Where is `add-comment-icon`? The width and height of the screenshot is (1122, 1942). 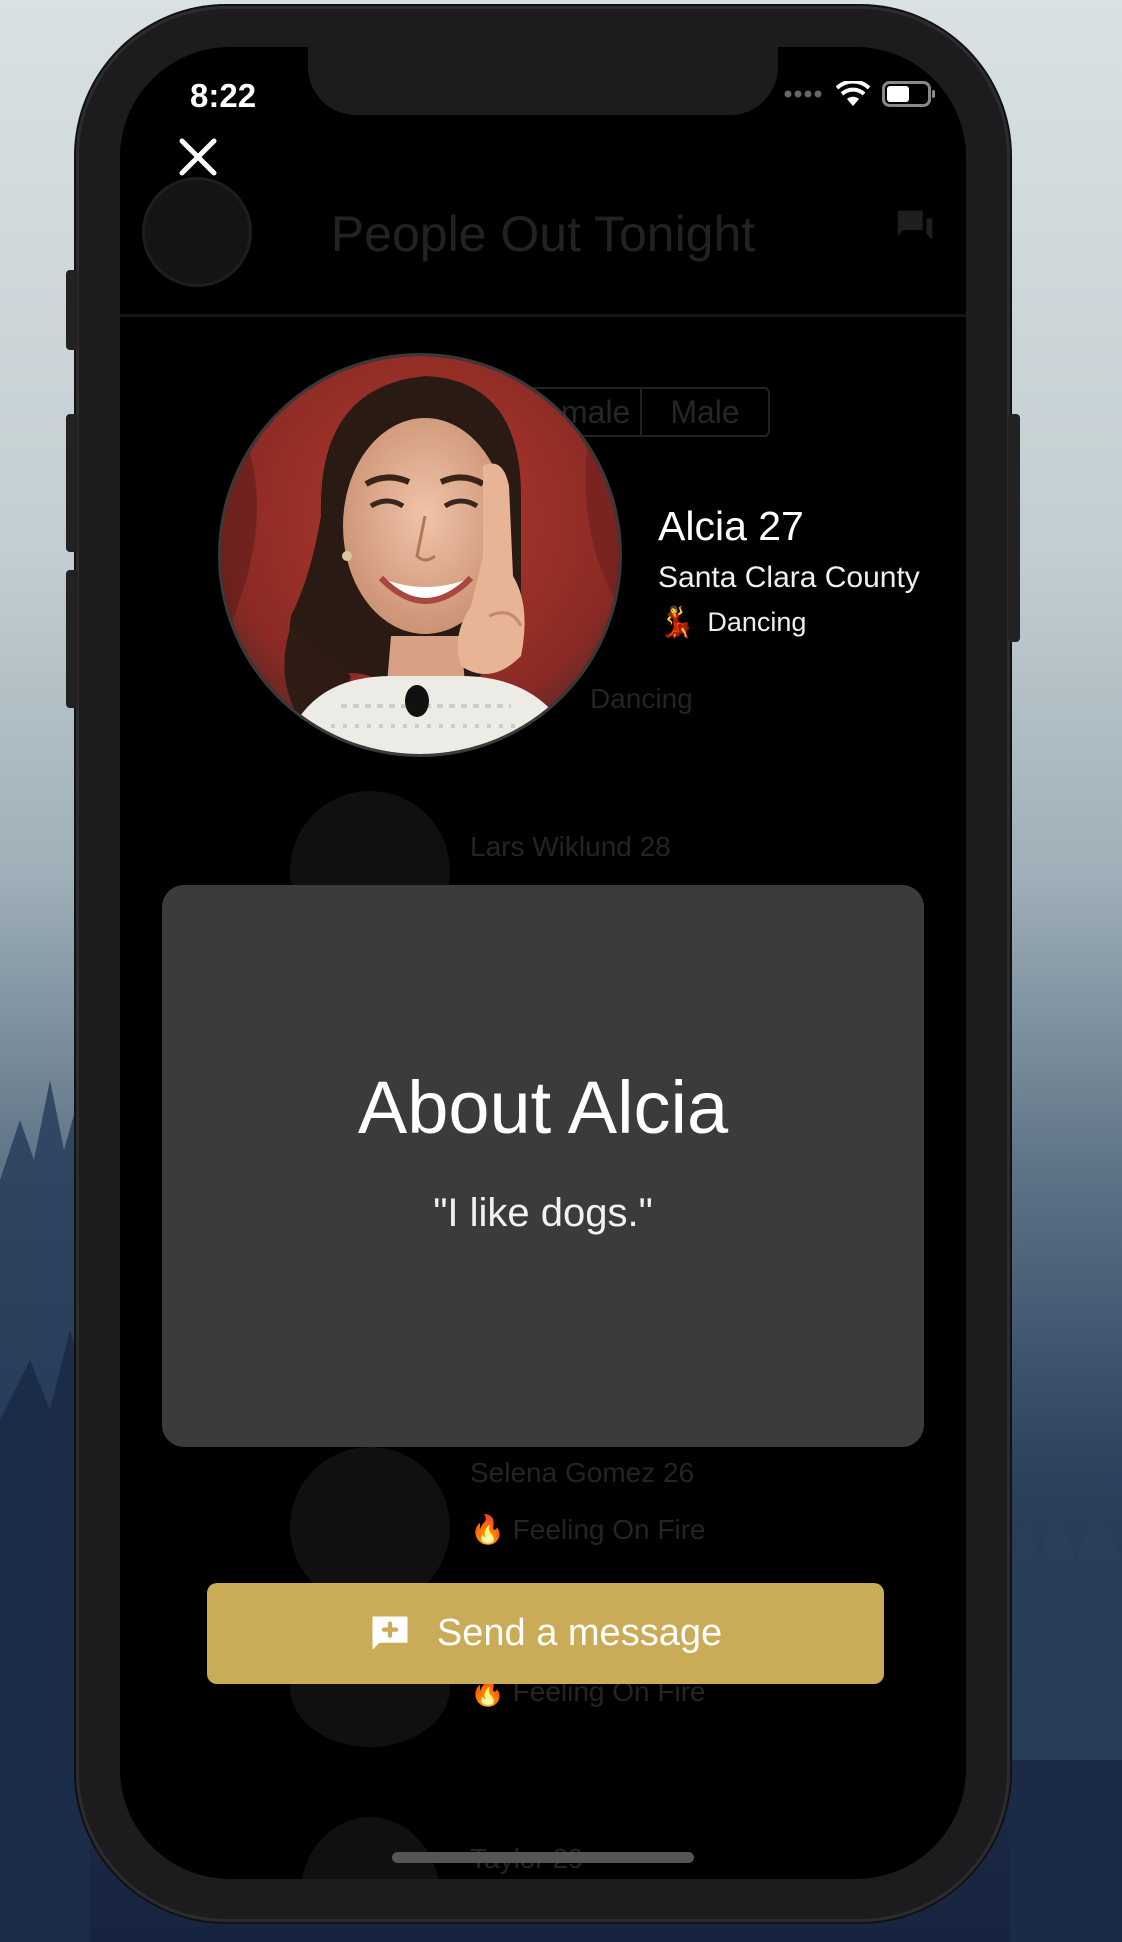 add-comment-icon is located at coordinates (390, 1633).